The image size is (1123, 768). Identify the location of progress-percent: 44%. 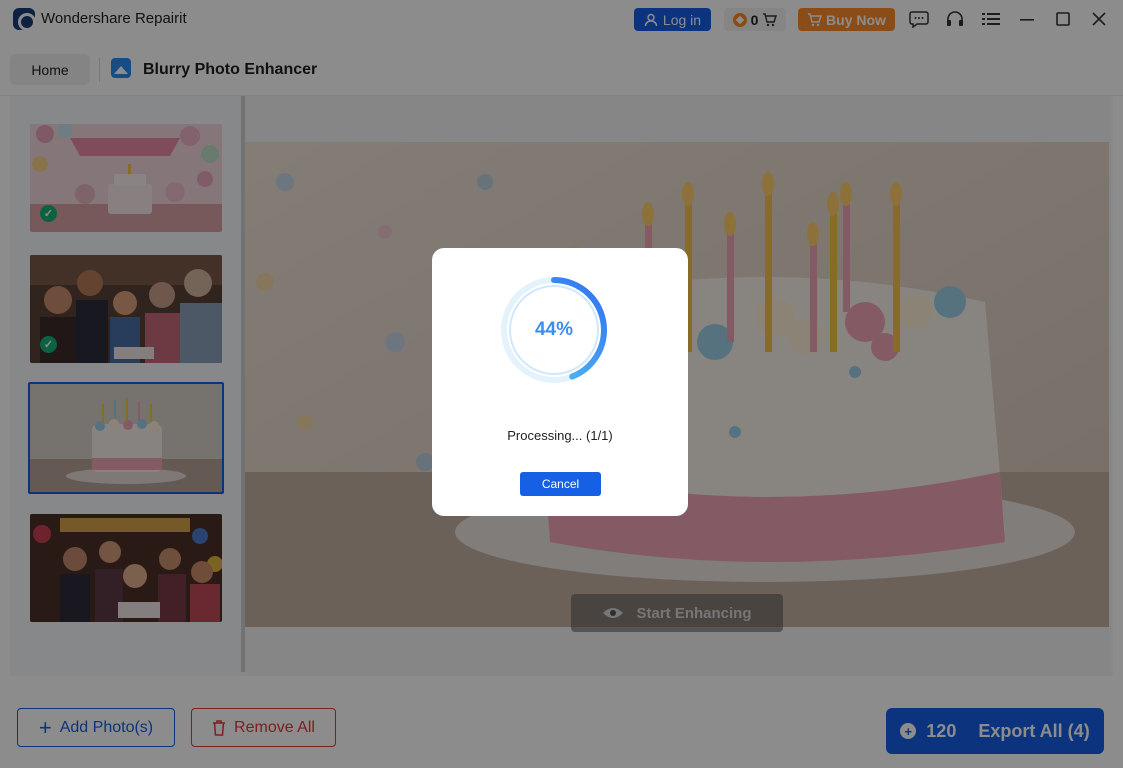
(554, 329).